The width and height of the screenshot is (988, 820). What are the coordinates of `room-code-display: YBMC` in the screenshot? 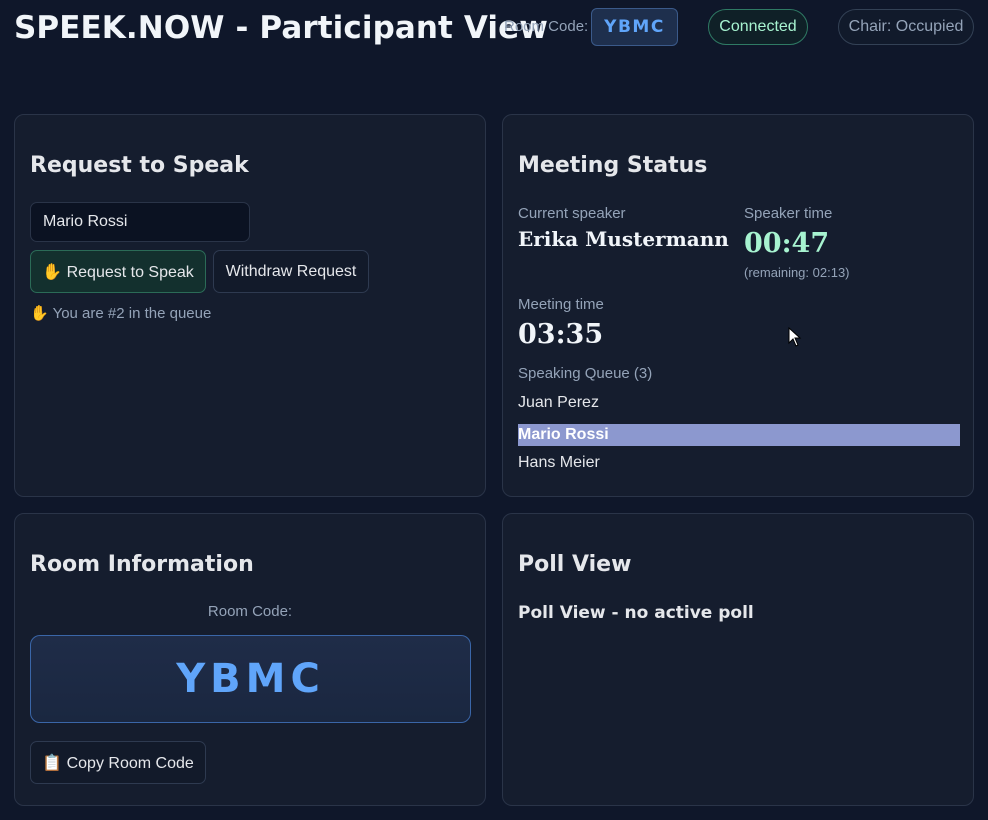 It's located at (250, 679).